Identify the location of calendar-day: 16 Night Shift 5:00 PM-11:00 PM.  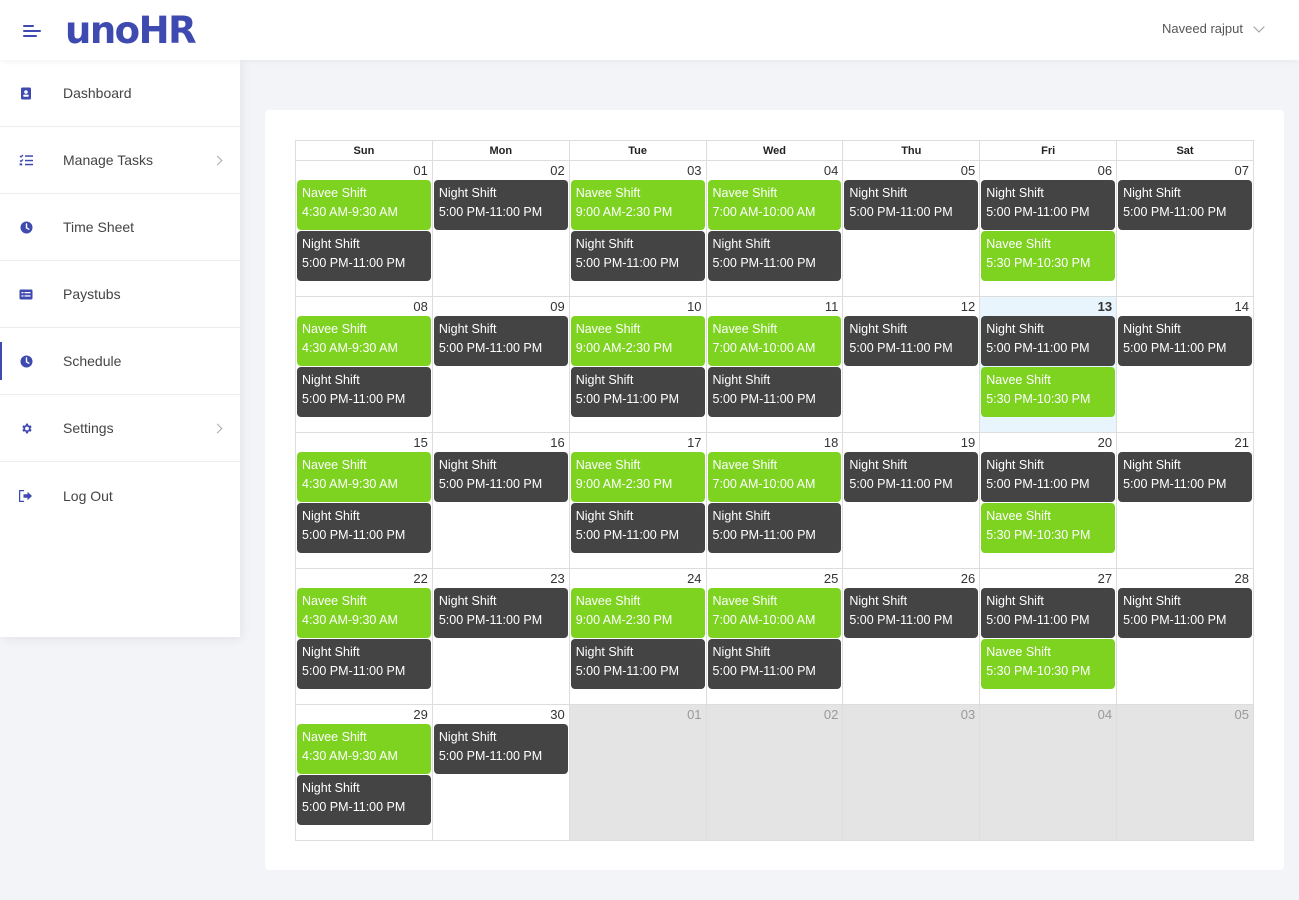
(500, 500).